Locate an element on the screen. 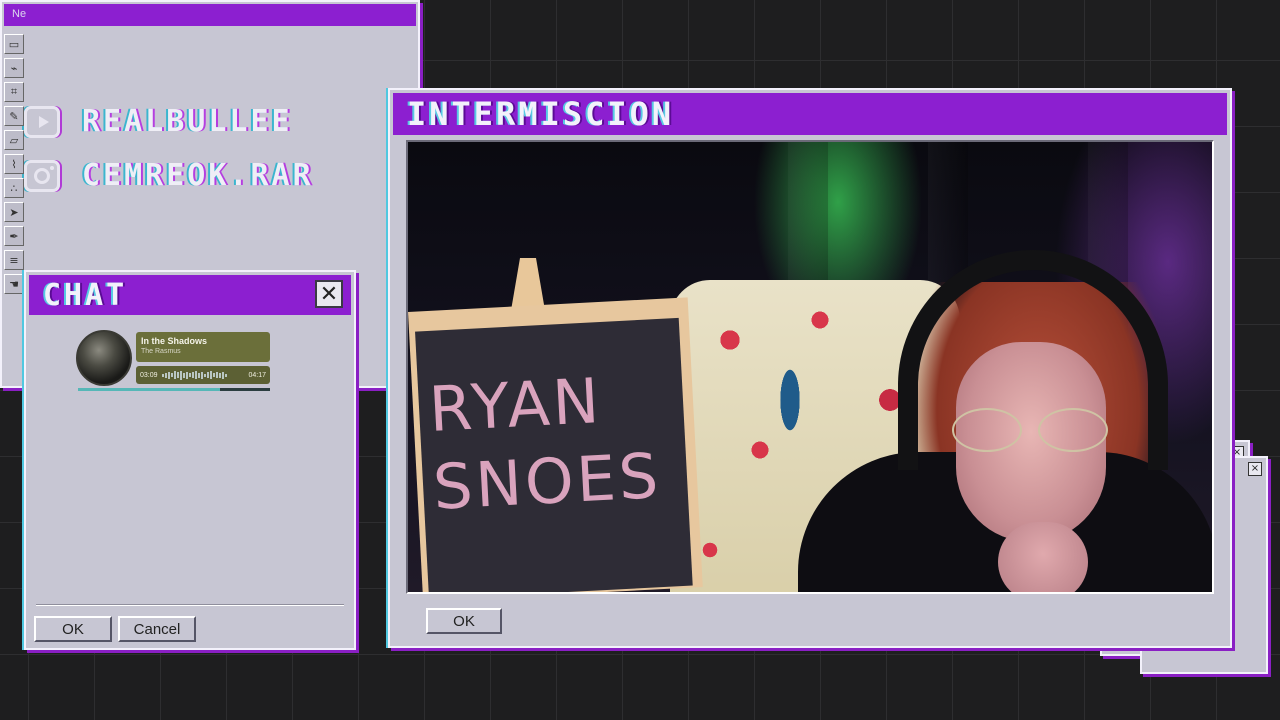 The height and width of the screenshot is (720, 1280). close-icon: × is located at coordinates (1255, 469).